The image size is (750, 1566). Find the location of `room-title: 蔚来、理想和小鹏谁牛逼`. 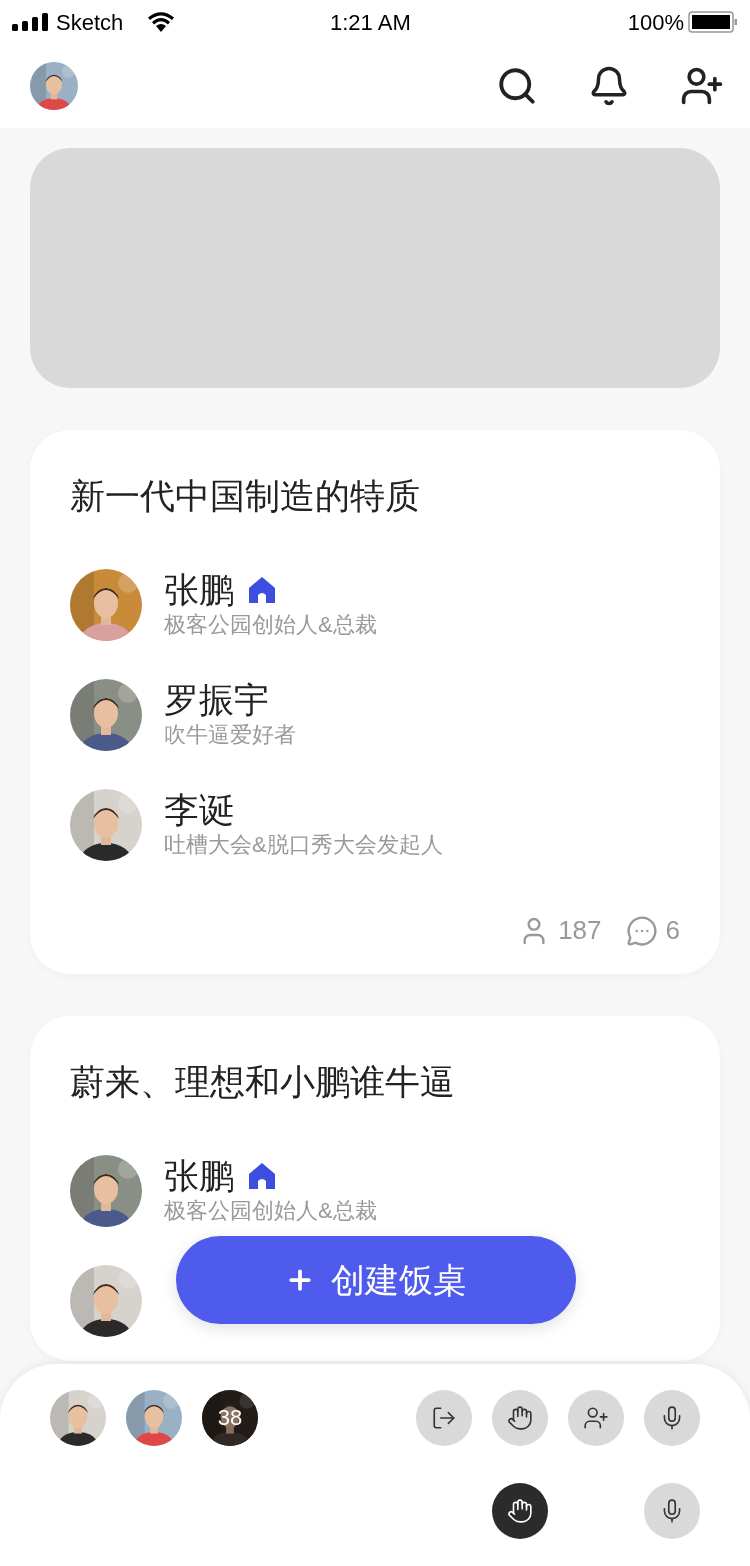

room-title: 蔚来、理想和小鹏谁牛逼 is located at coordinates (263, 1082).